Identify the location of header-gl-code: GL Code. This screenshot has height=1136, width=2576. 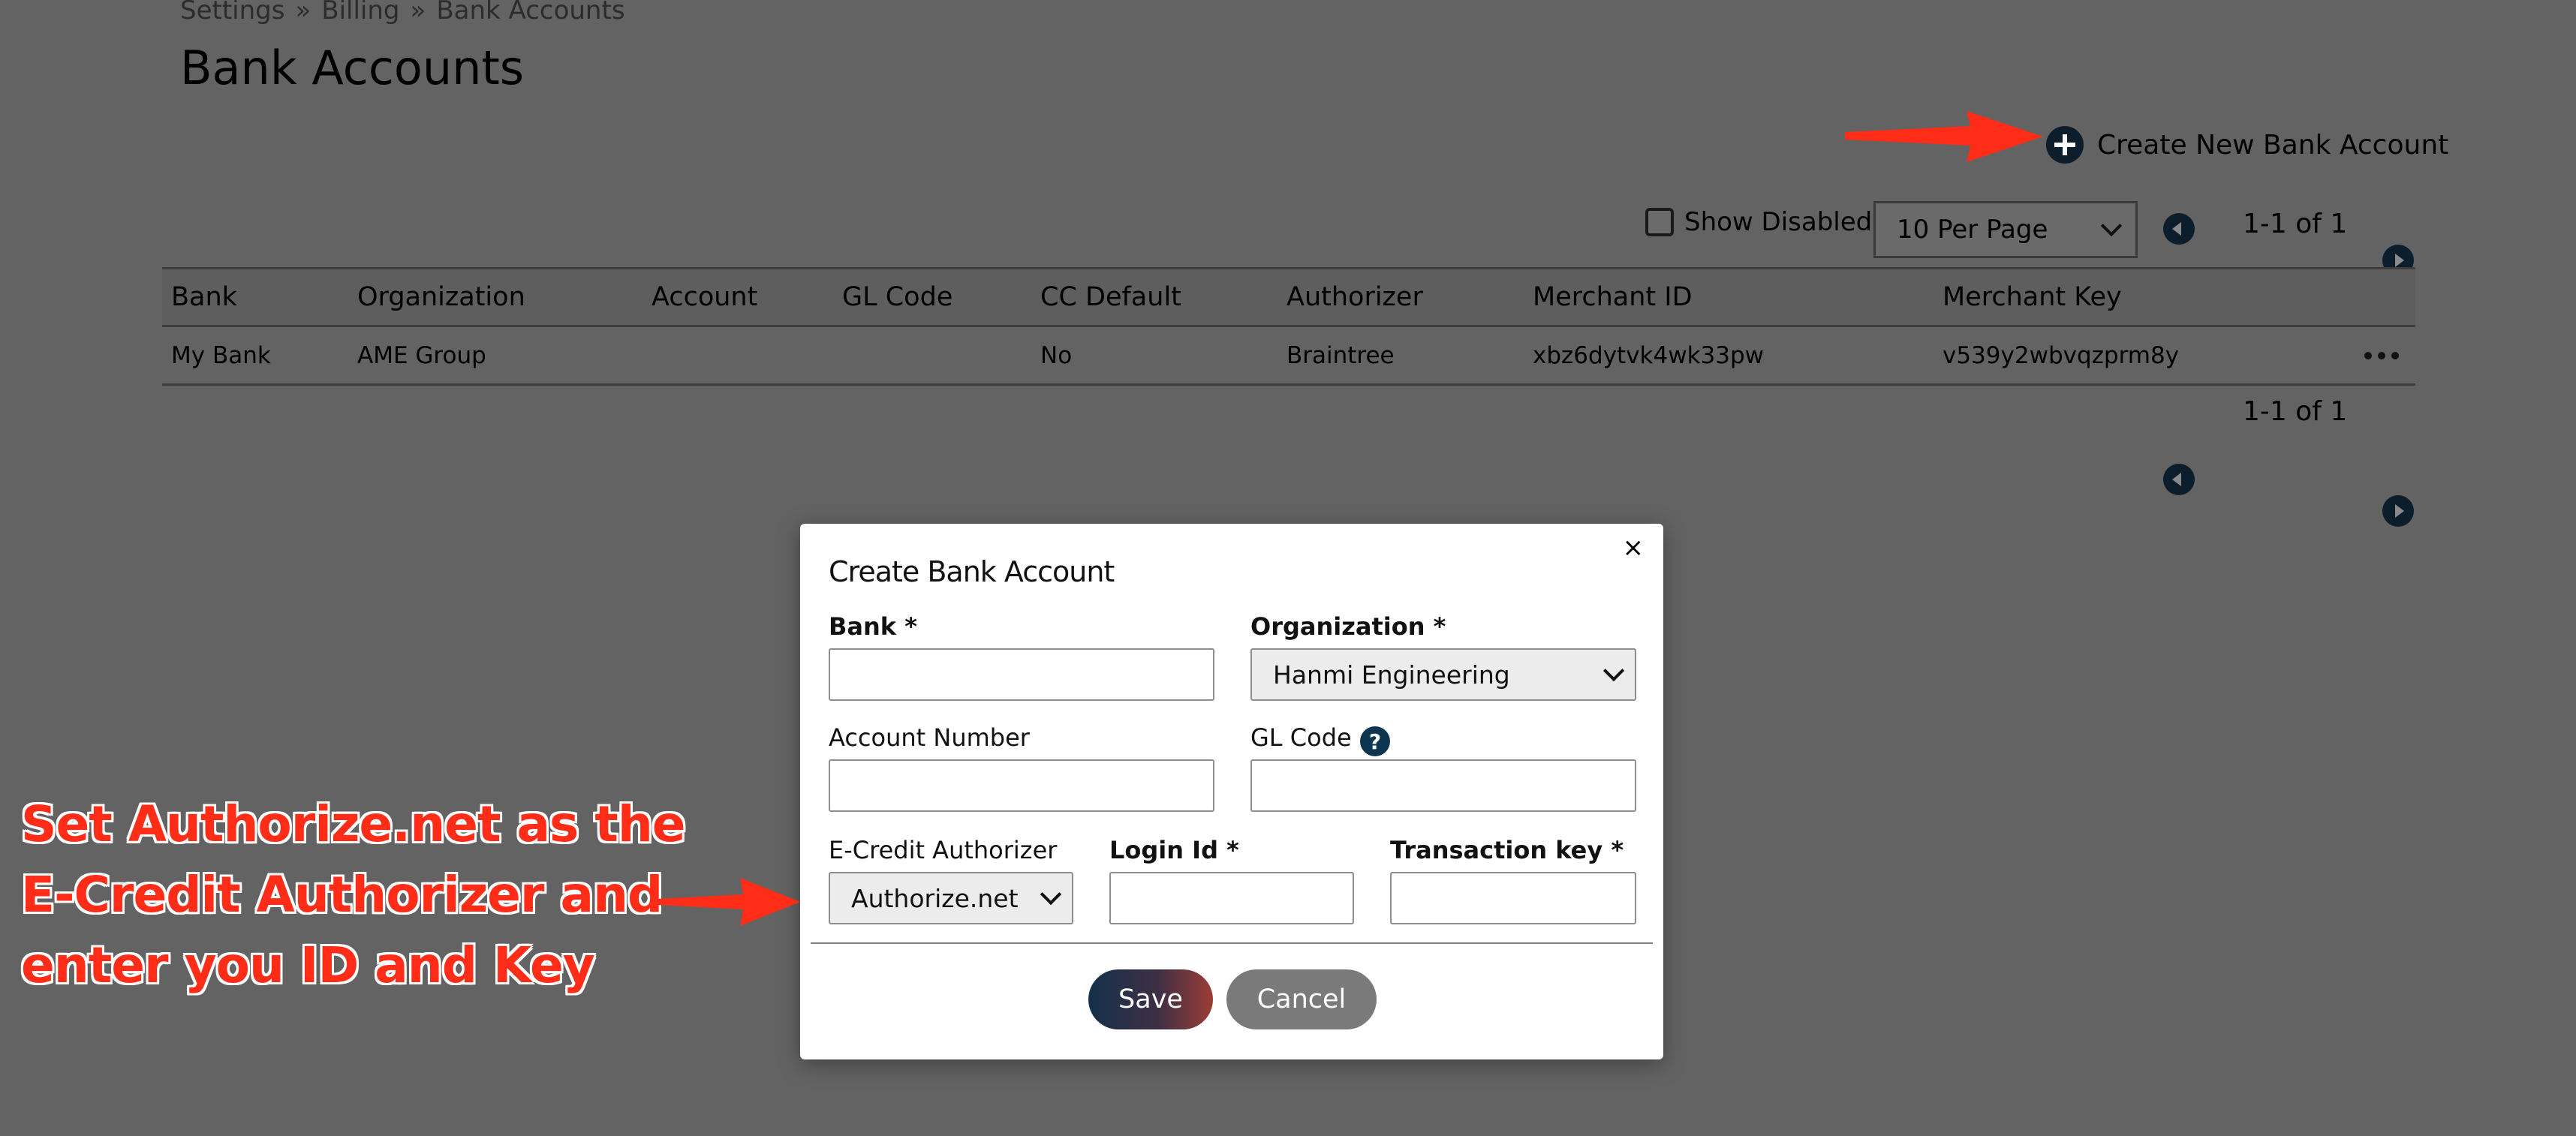
(897, 297).